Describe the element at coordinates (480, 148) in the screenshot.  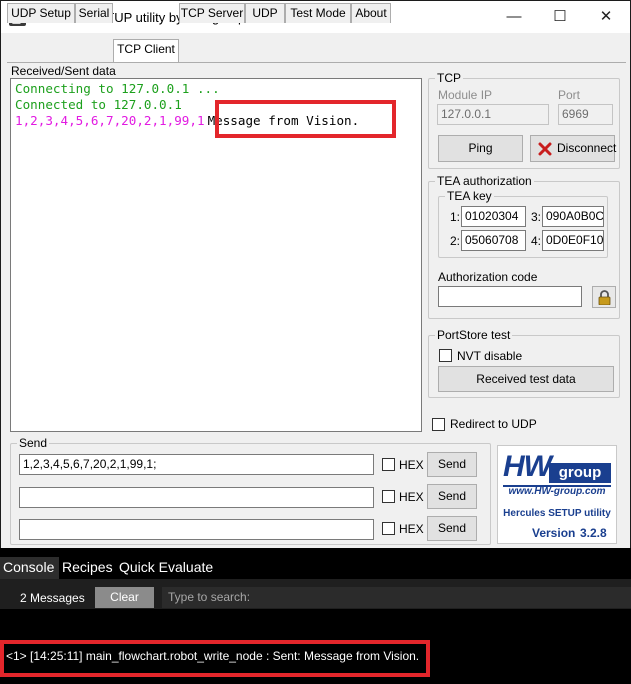
I see `ping-button: Ping` at that location.